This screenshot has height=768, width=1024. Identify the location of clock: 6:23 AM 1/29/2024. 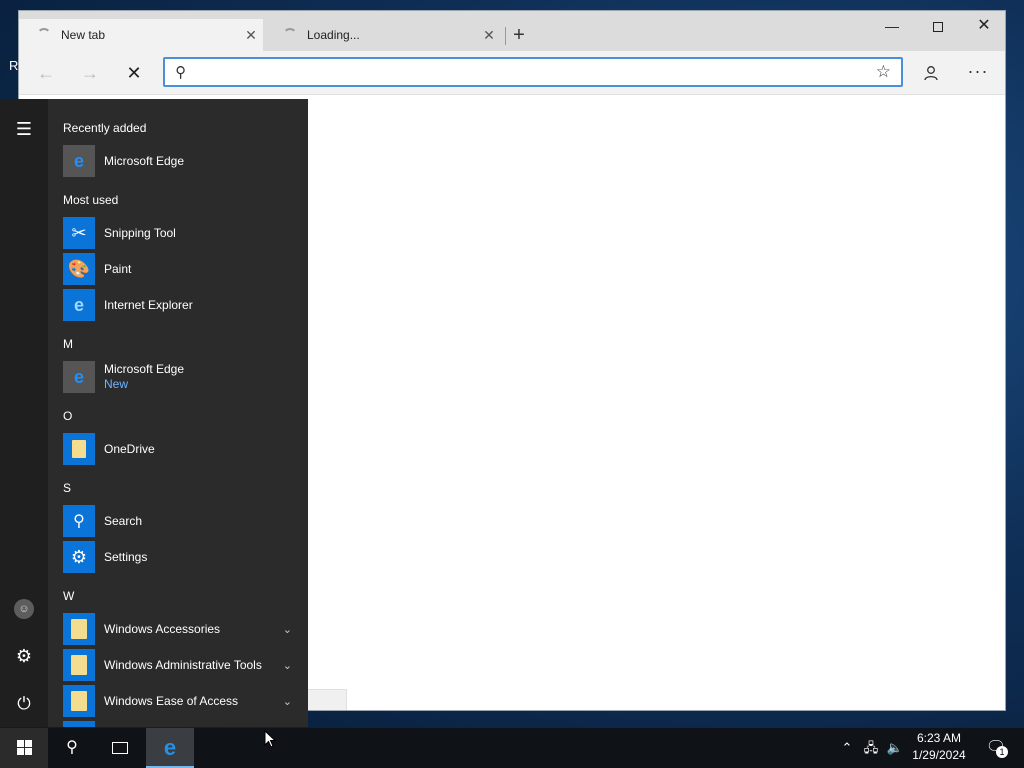
(939, 747).